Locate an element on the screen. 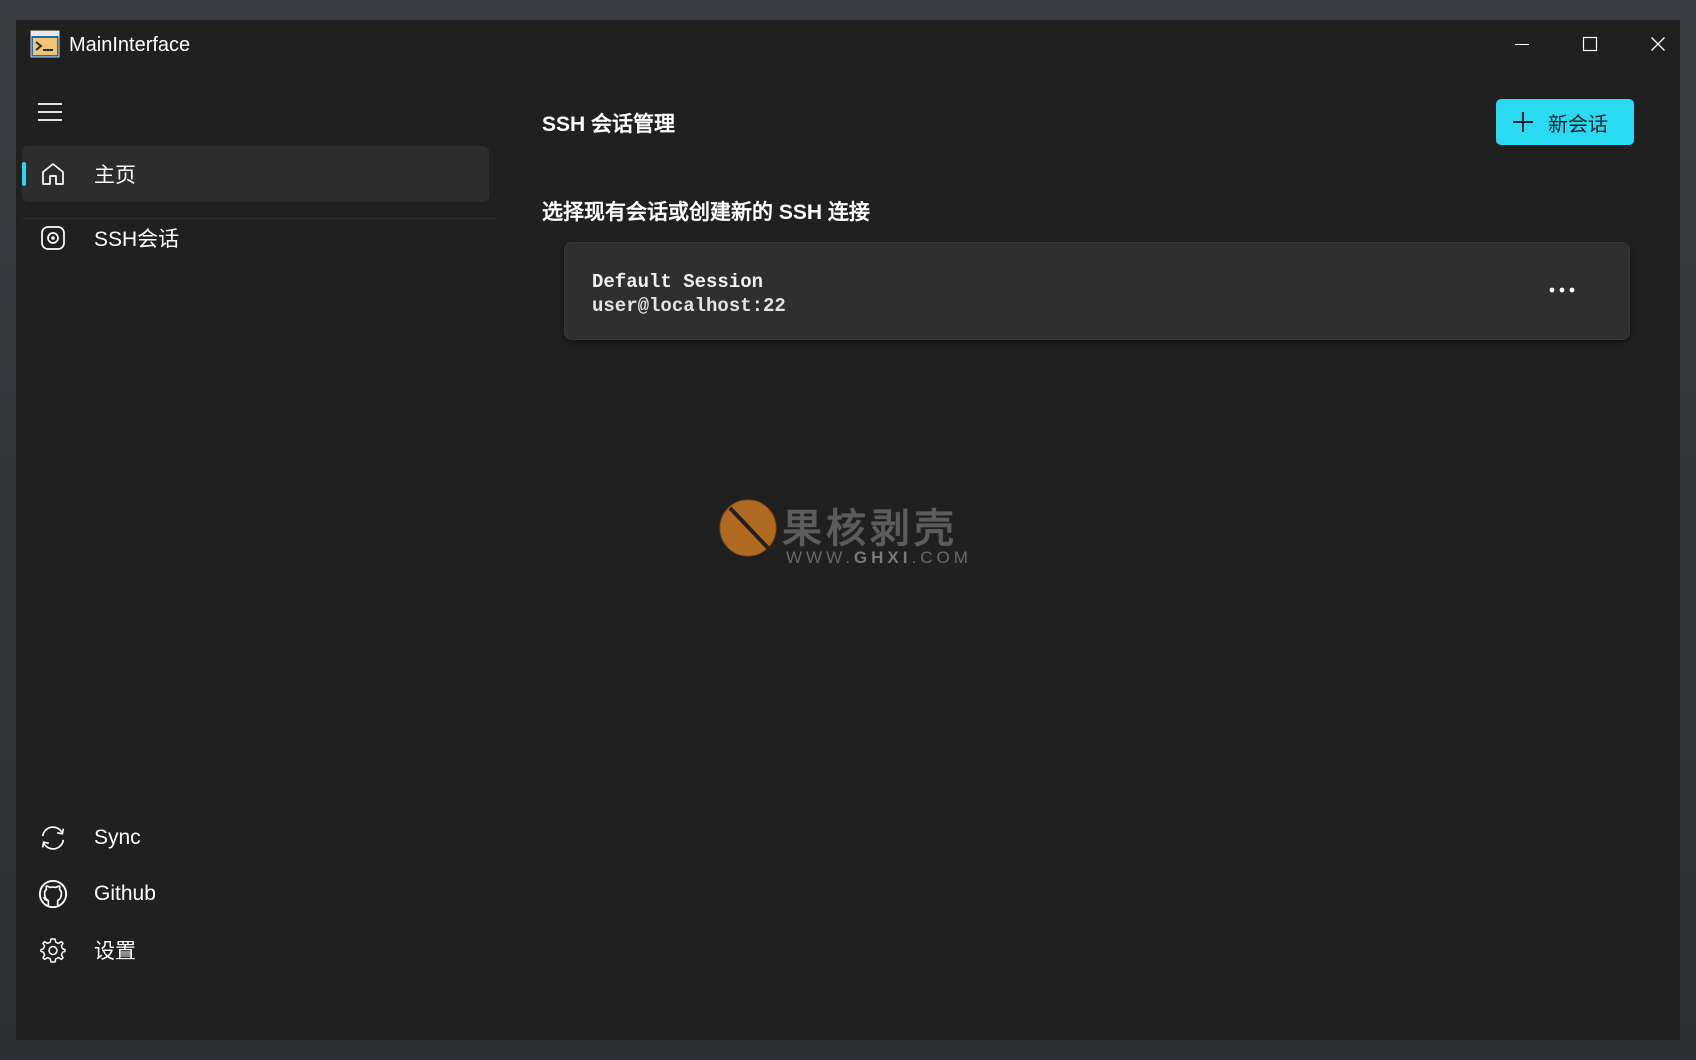 The width and height of the screenshot is (1696, 1060). close-button is located at coordinates (1658, 44).